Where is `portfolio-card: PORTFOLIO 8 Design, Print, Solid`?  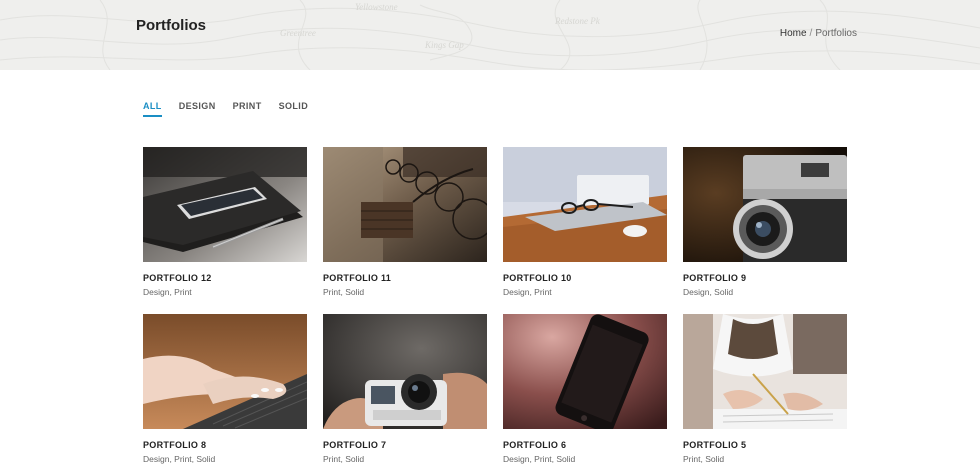
portfolio-card: PORTFOLIO 8 Design, Print, Solid is located at coordinates (225, 389).